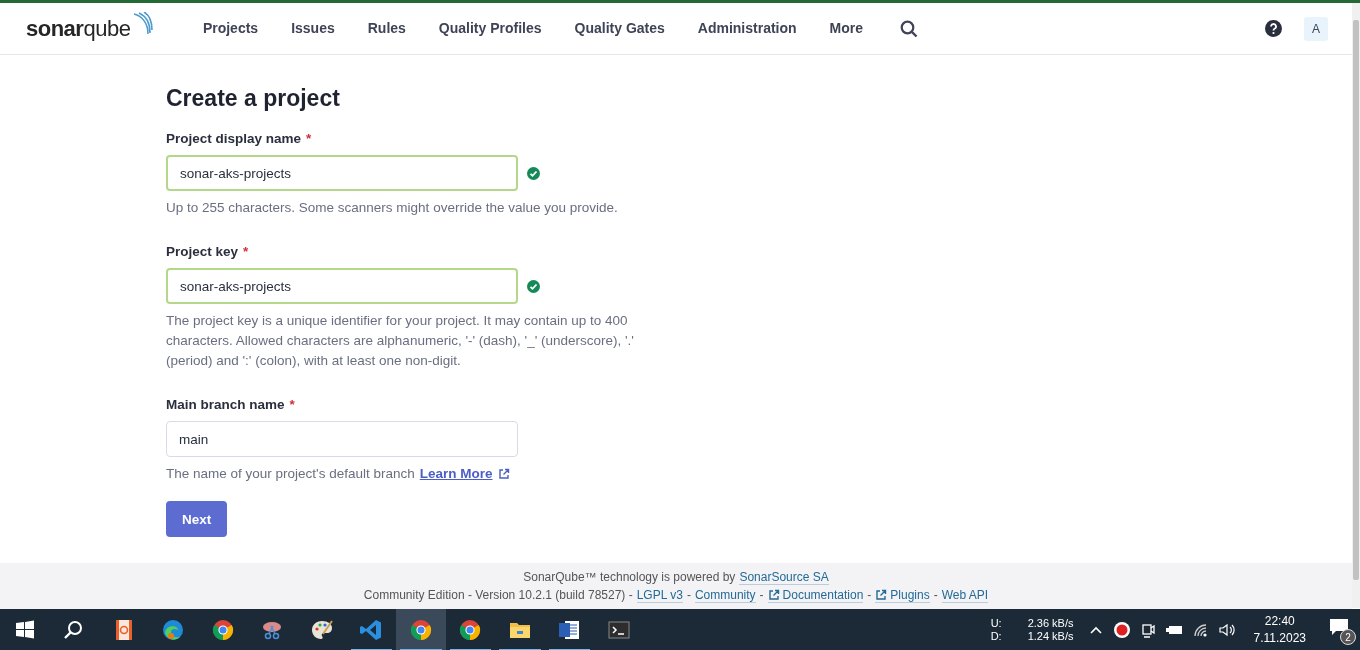  What do you see at coordinates (313, 28) in the screenshot?
I see `nav-tab: Issues` at bounding box center [313, 28].